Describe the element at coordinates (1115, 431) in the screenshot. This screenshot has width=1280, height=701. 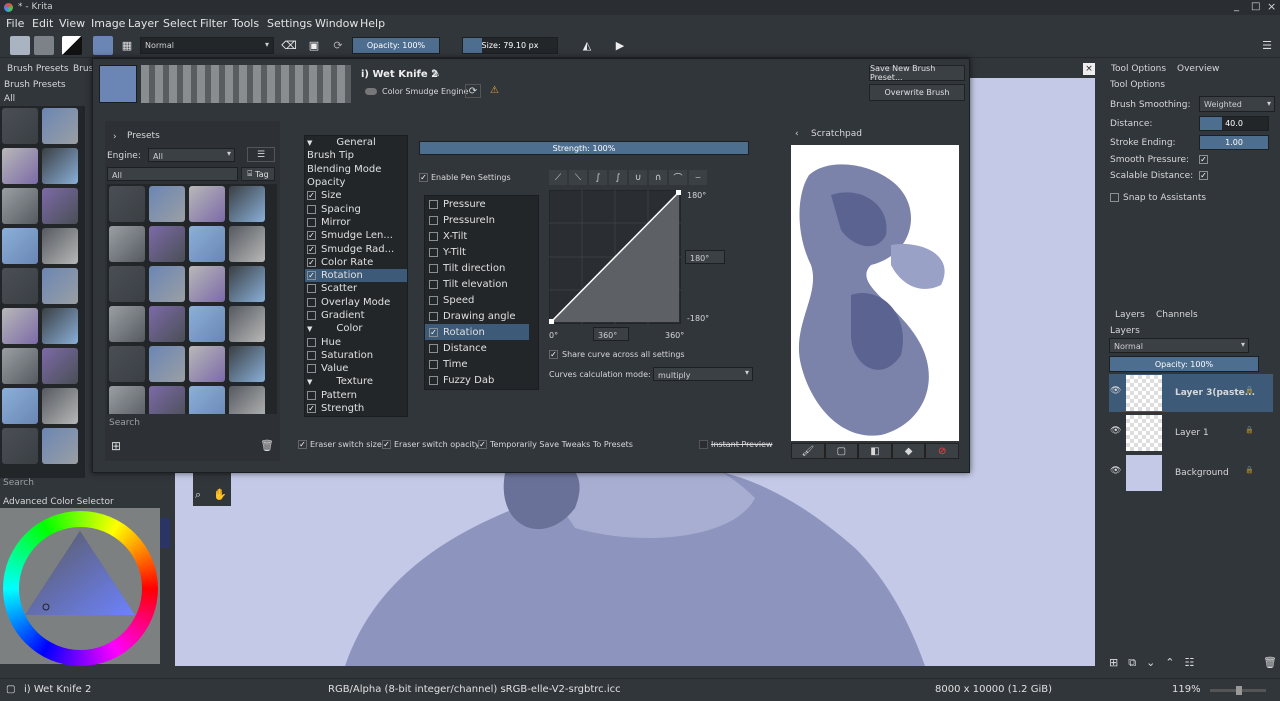
I see `visibility-eye-icon: 👁` at that location.